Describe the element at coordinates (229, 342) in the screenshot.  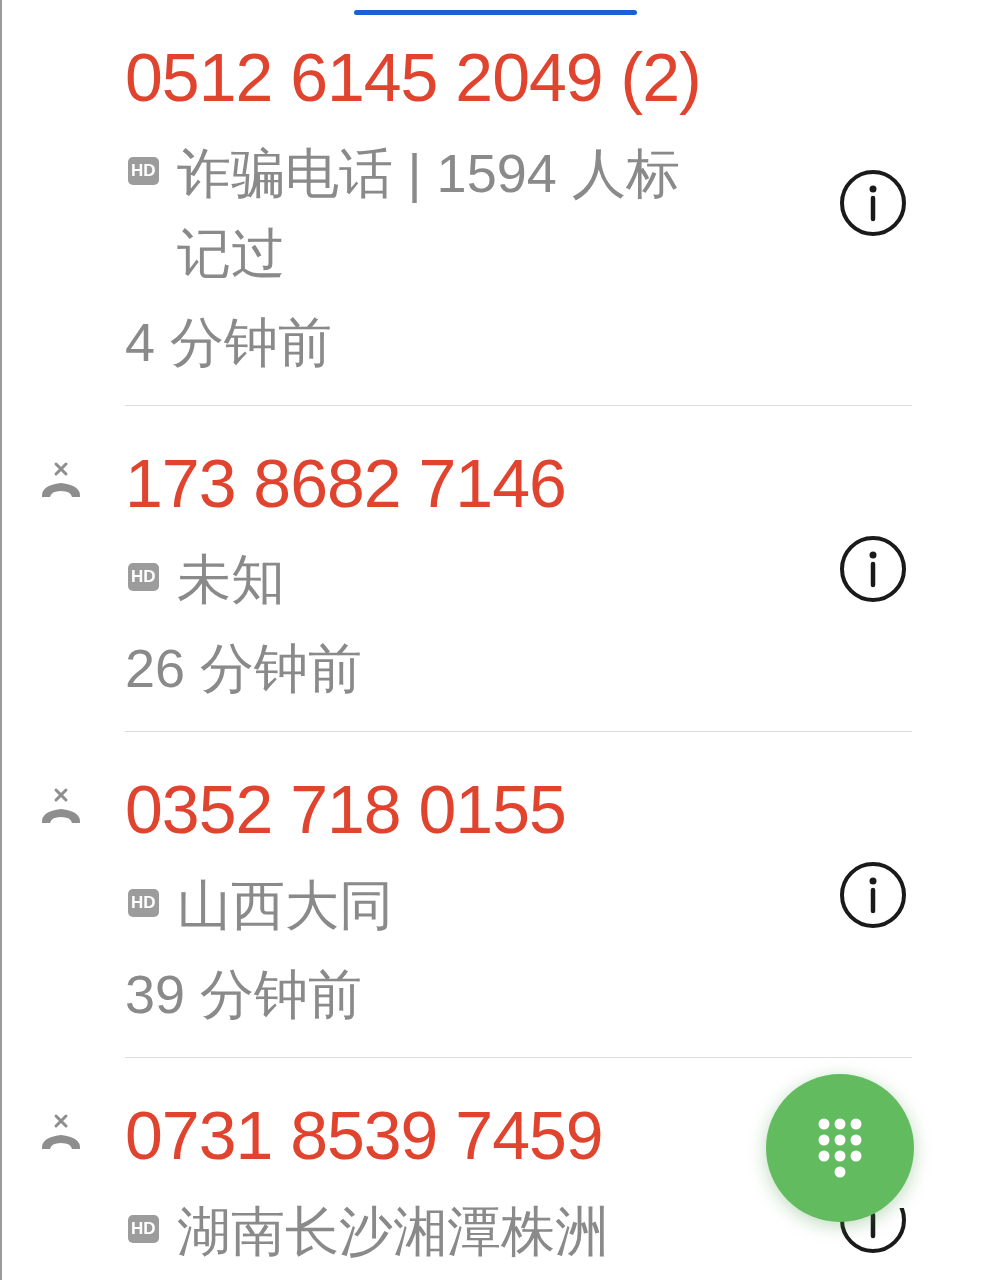
I see `call-time: 4 分钟前` at that location.